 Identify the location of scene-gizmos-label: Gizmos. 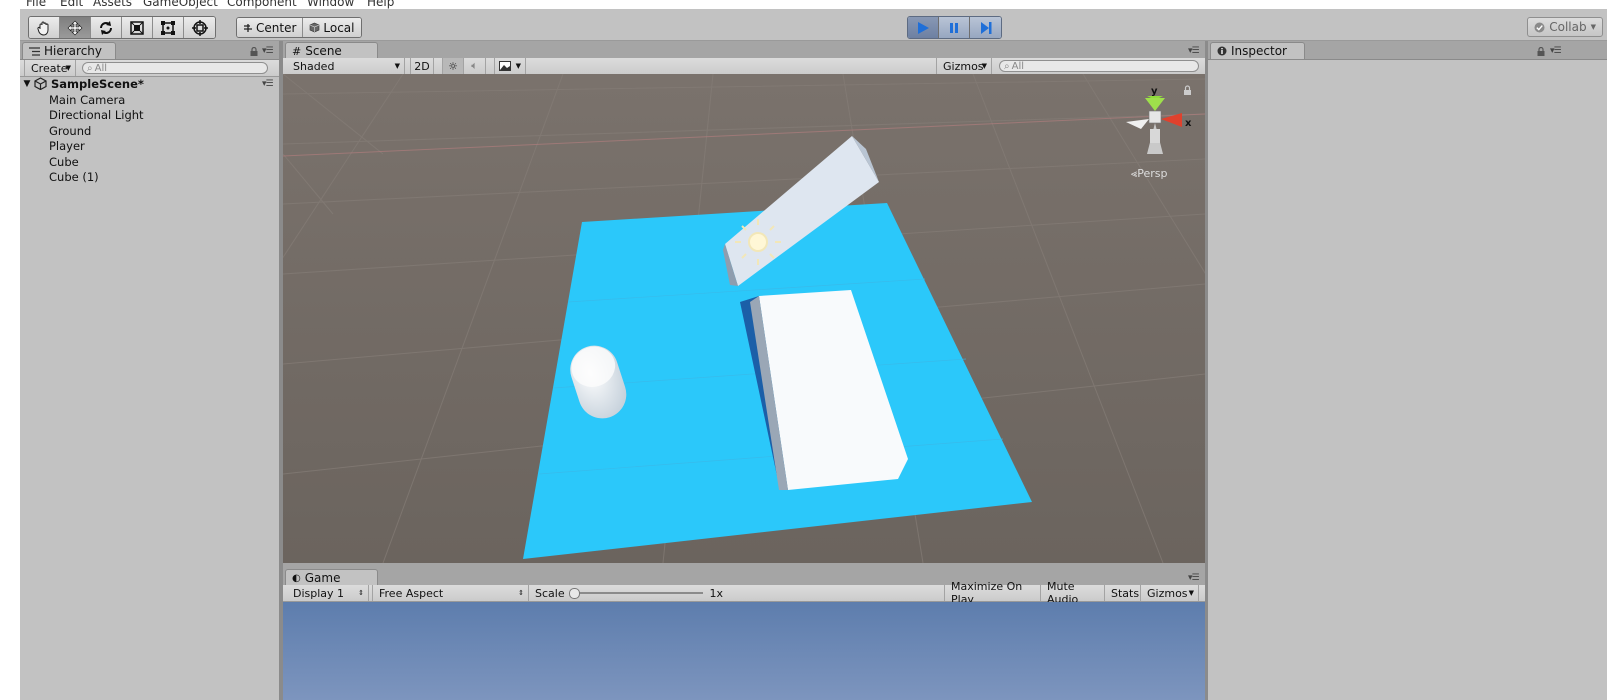
(963, 66).